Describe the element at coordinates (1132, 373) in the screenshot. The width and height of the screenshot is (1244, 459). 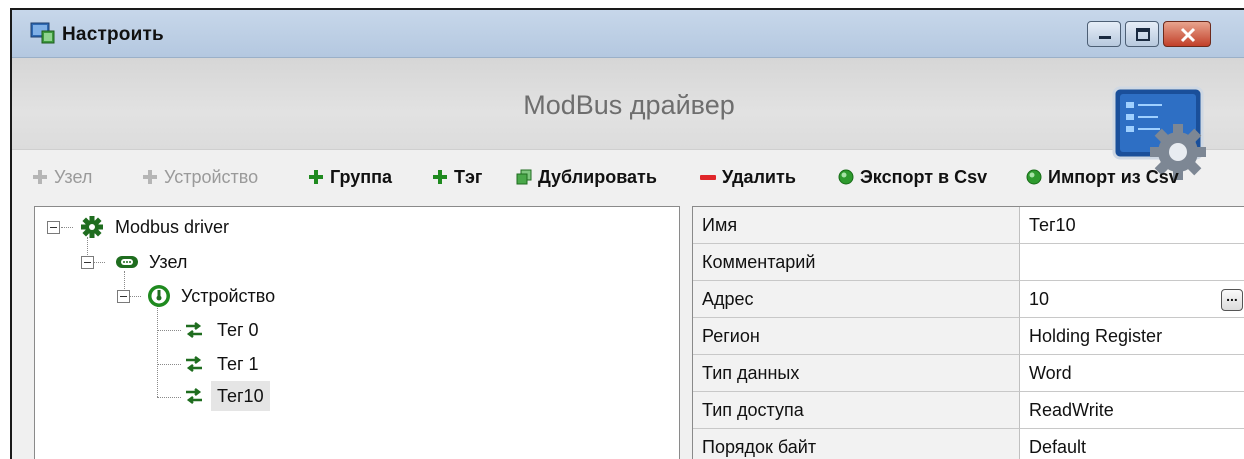
I see `property-value-field: Word` at that location.